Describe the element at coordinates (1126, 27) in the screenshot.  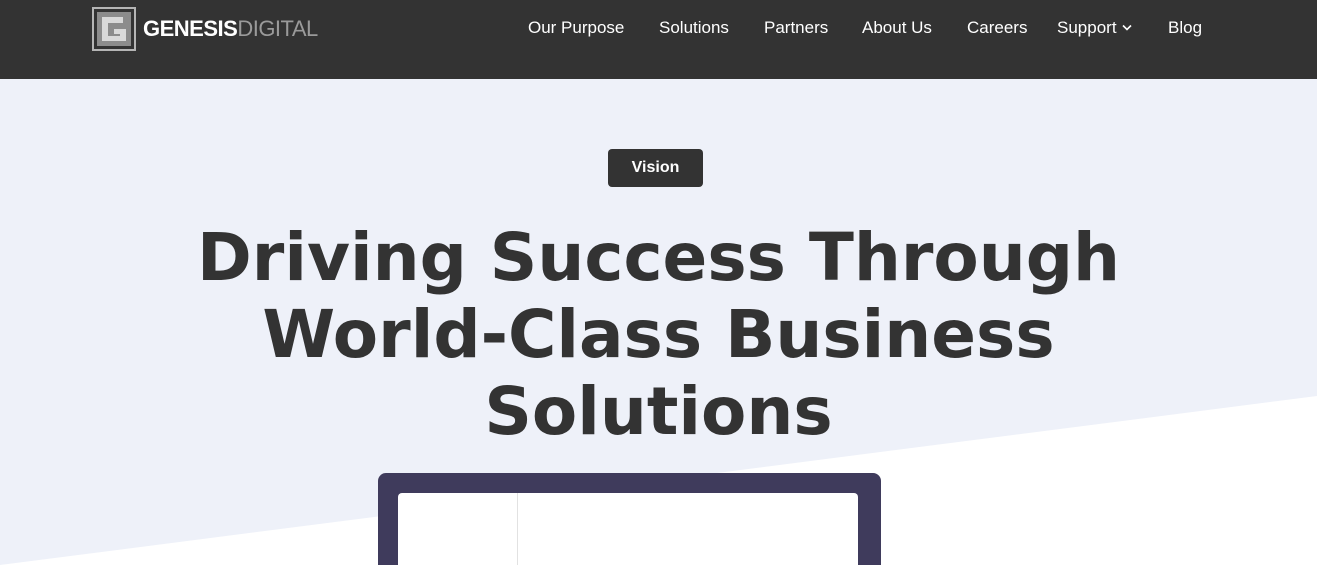
I see `chevron-down-icon` at that location.